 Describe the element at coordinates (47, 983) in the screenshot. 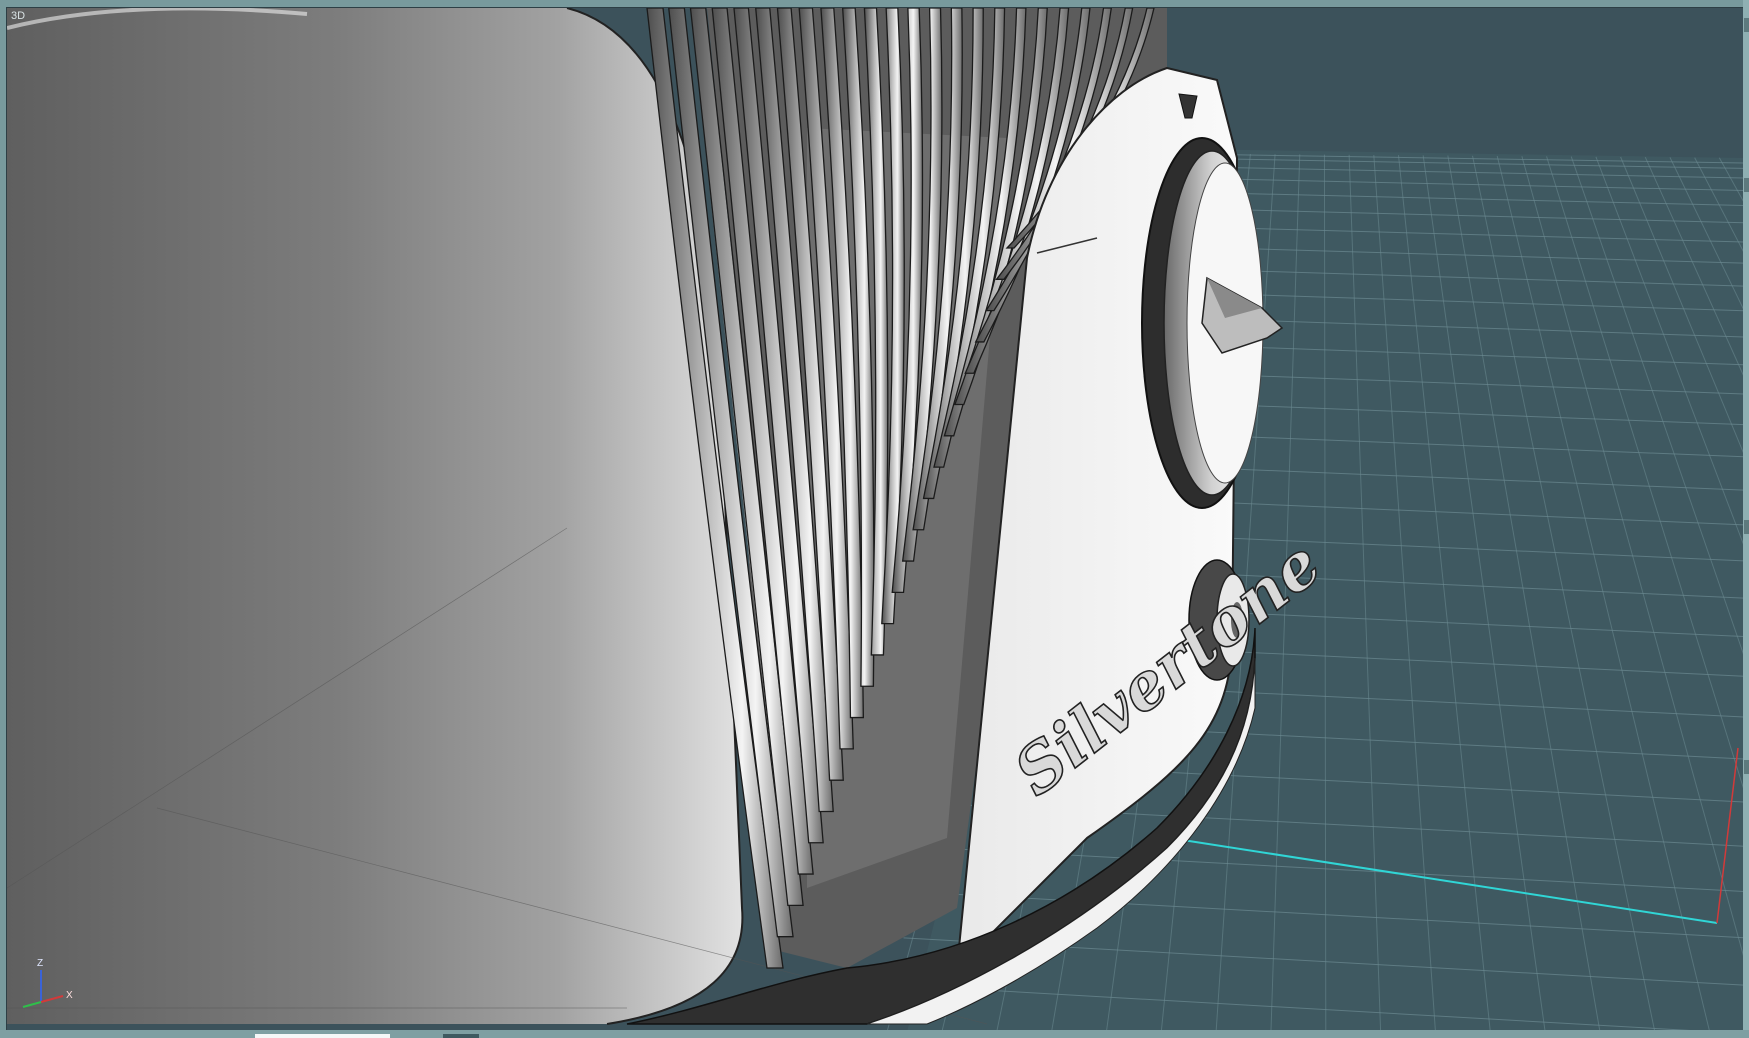

I see `axis-triad: Z X` at that location.